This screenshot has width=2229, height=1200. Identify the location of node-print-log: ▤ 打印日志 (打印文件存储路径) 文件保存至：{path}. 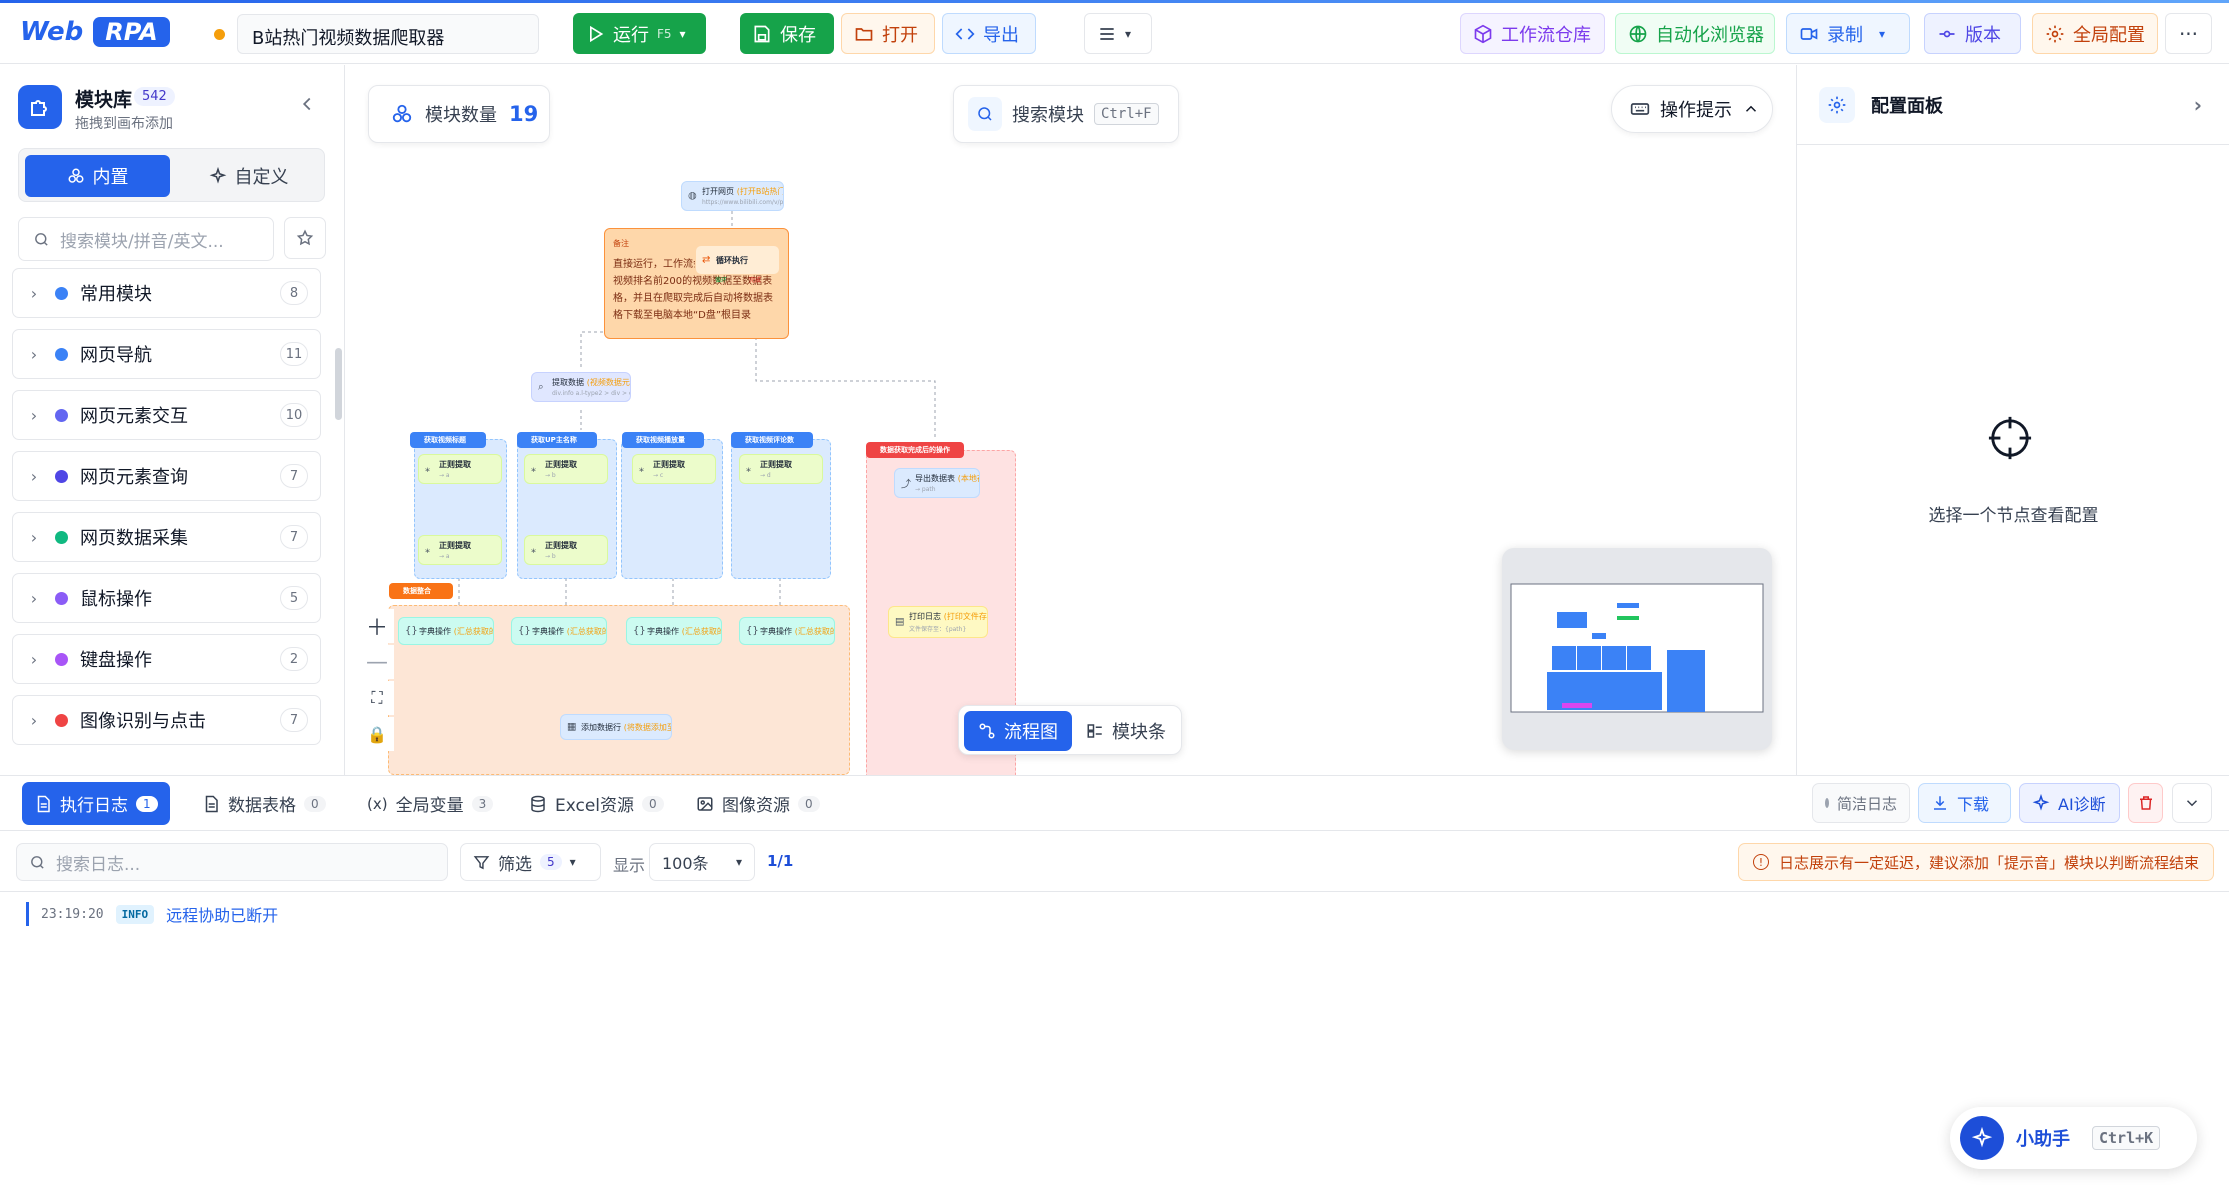
(938, 622).